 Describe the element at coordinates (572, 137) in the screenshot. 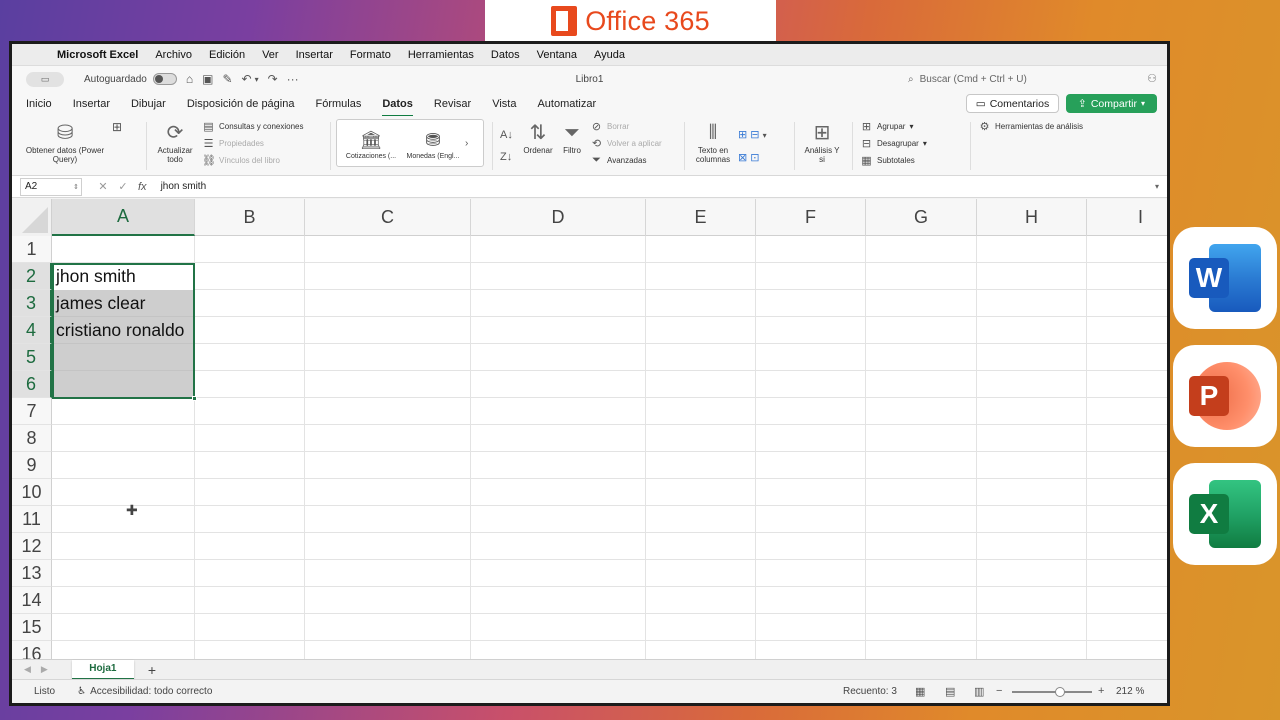

I see `filter-button: ⏷ Filtro` at that location.